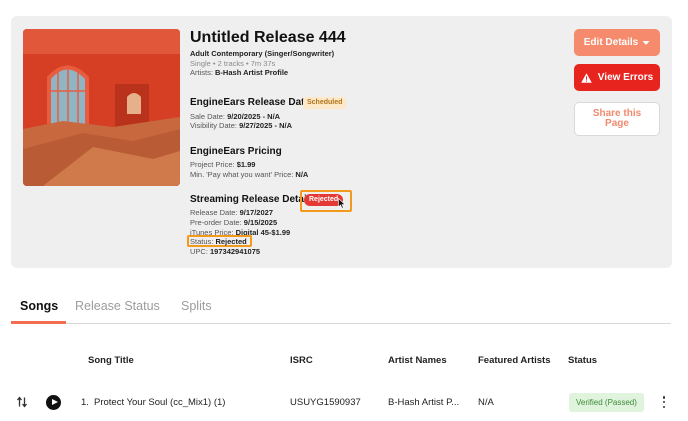  I want to click on upc-label: UPC:, so click(199, 251).